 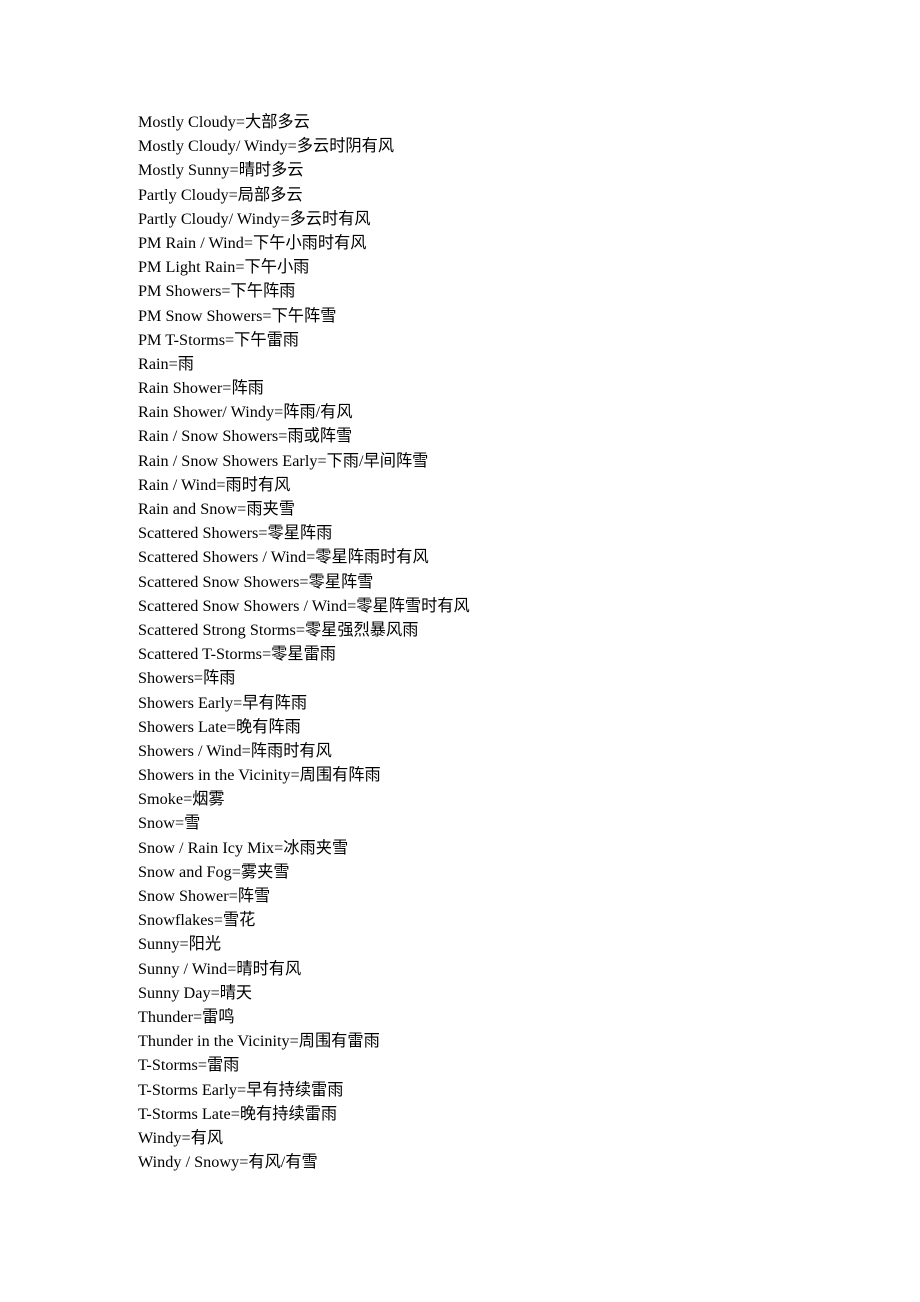 I want to click on glossary-entry: Mostly Sunny=晴时多云, so click(x=221, y=170).